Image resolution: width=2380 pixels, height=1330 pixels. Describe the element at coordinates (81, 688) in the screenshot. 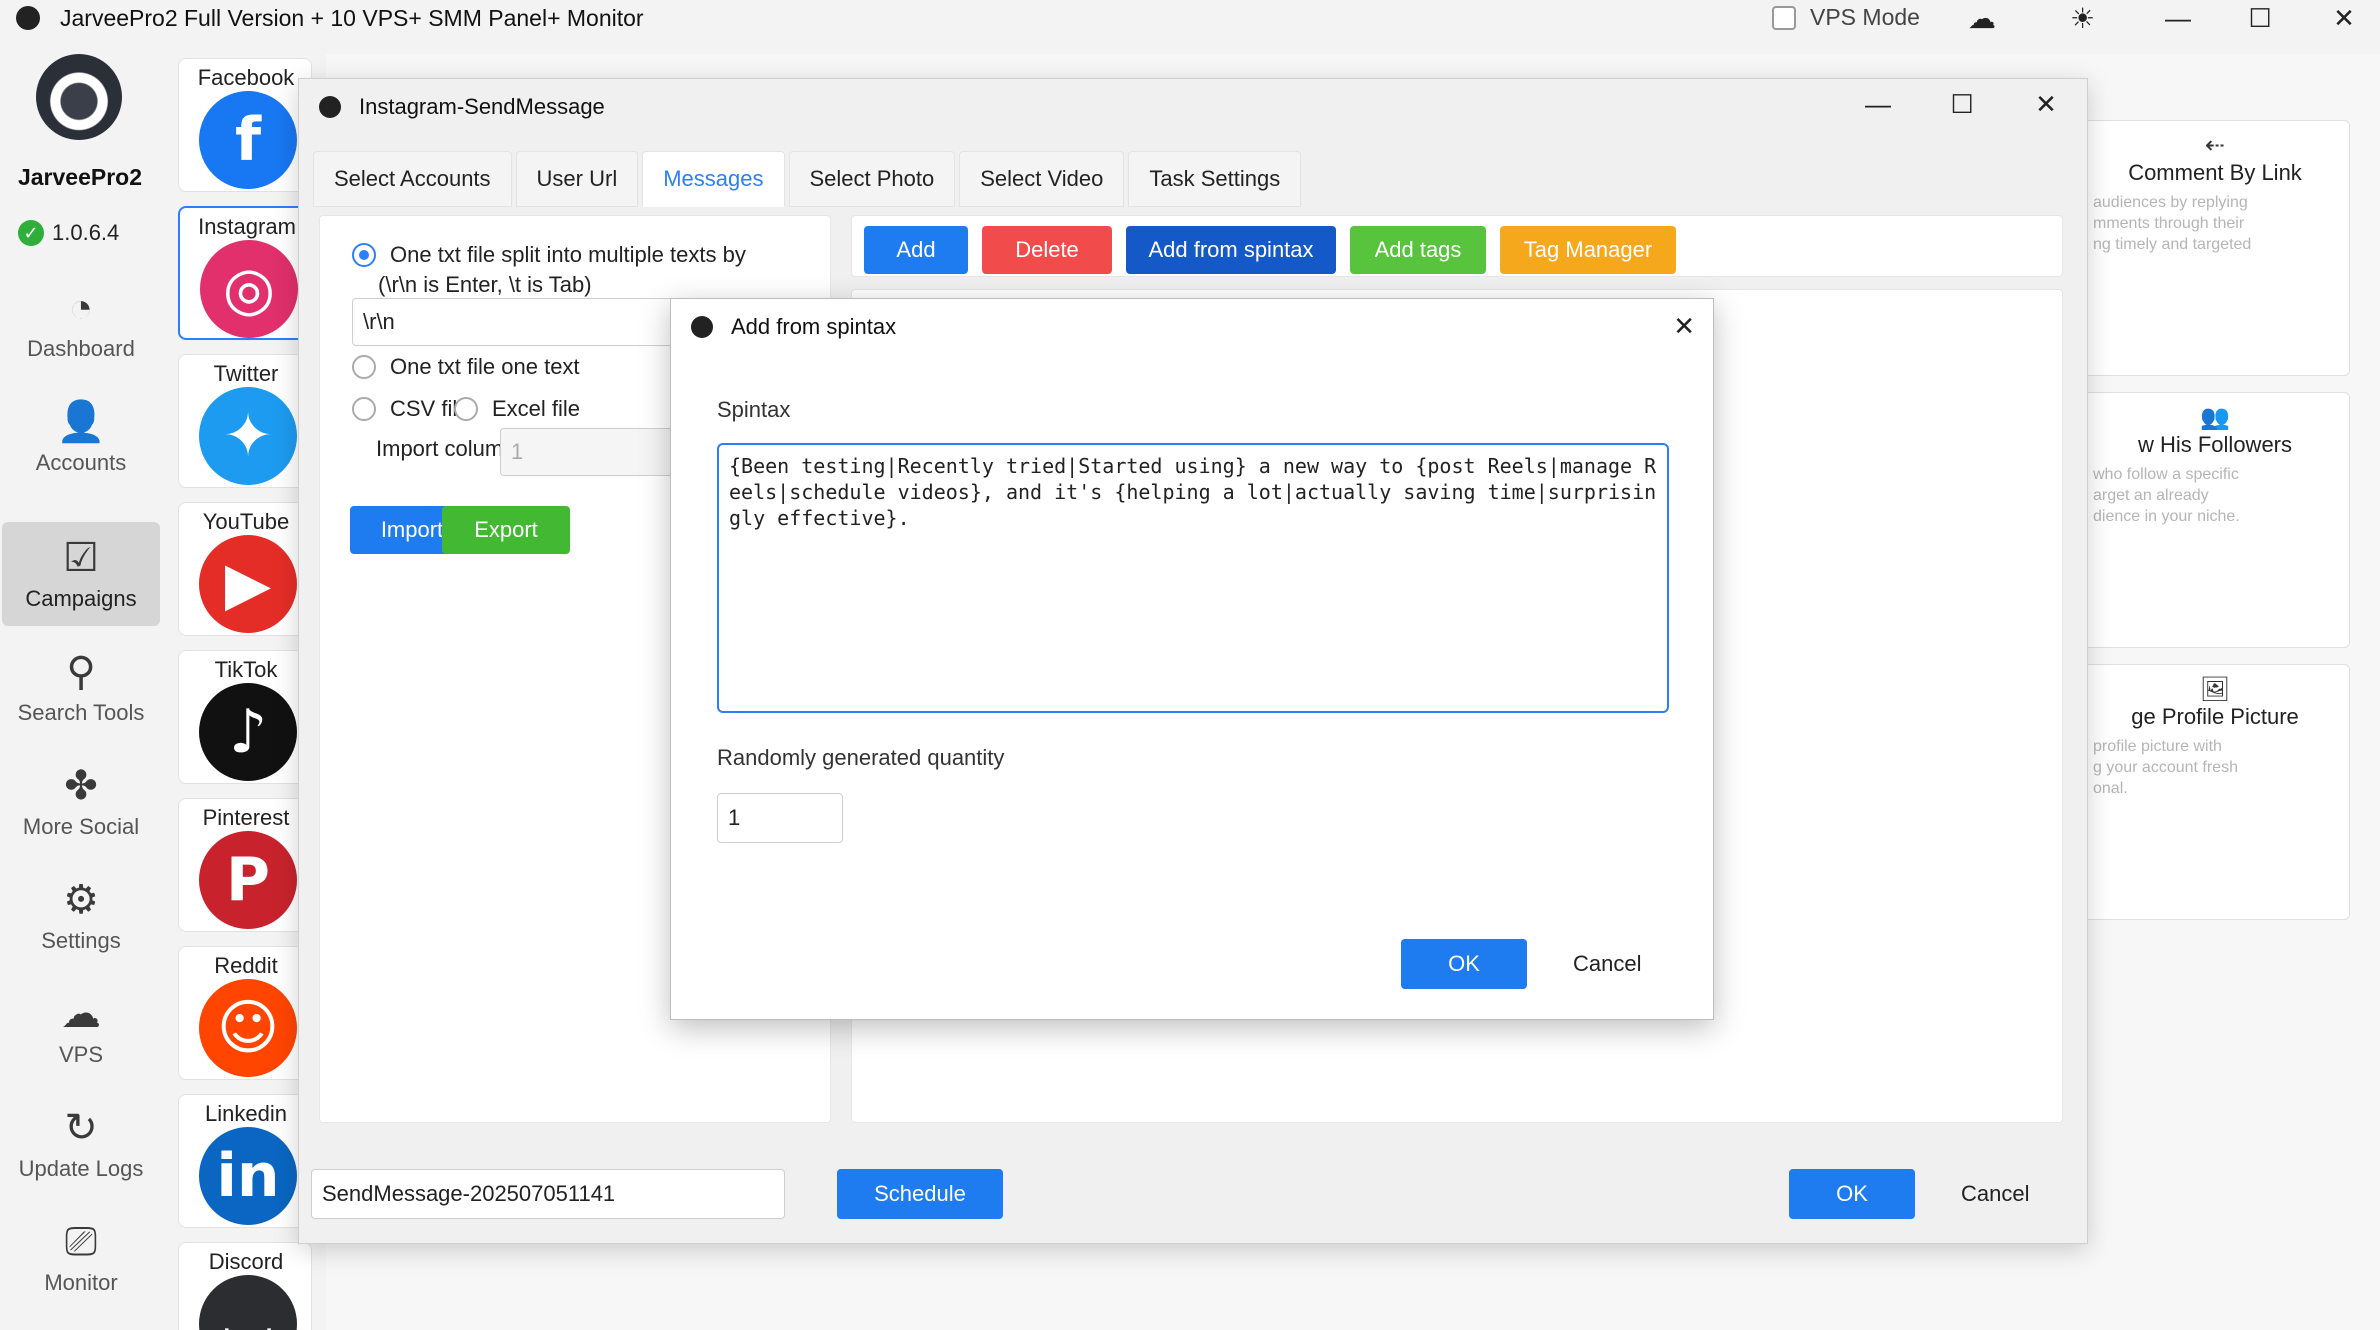

I see `nav-search-tools: ⚲ Search Tools` at that location.